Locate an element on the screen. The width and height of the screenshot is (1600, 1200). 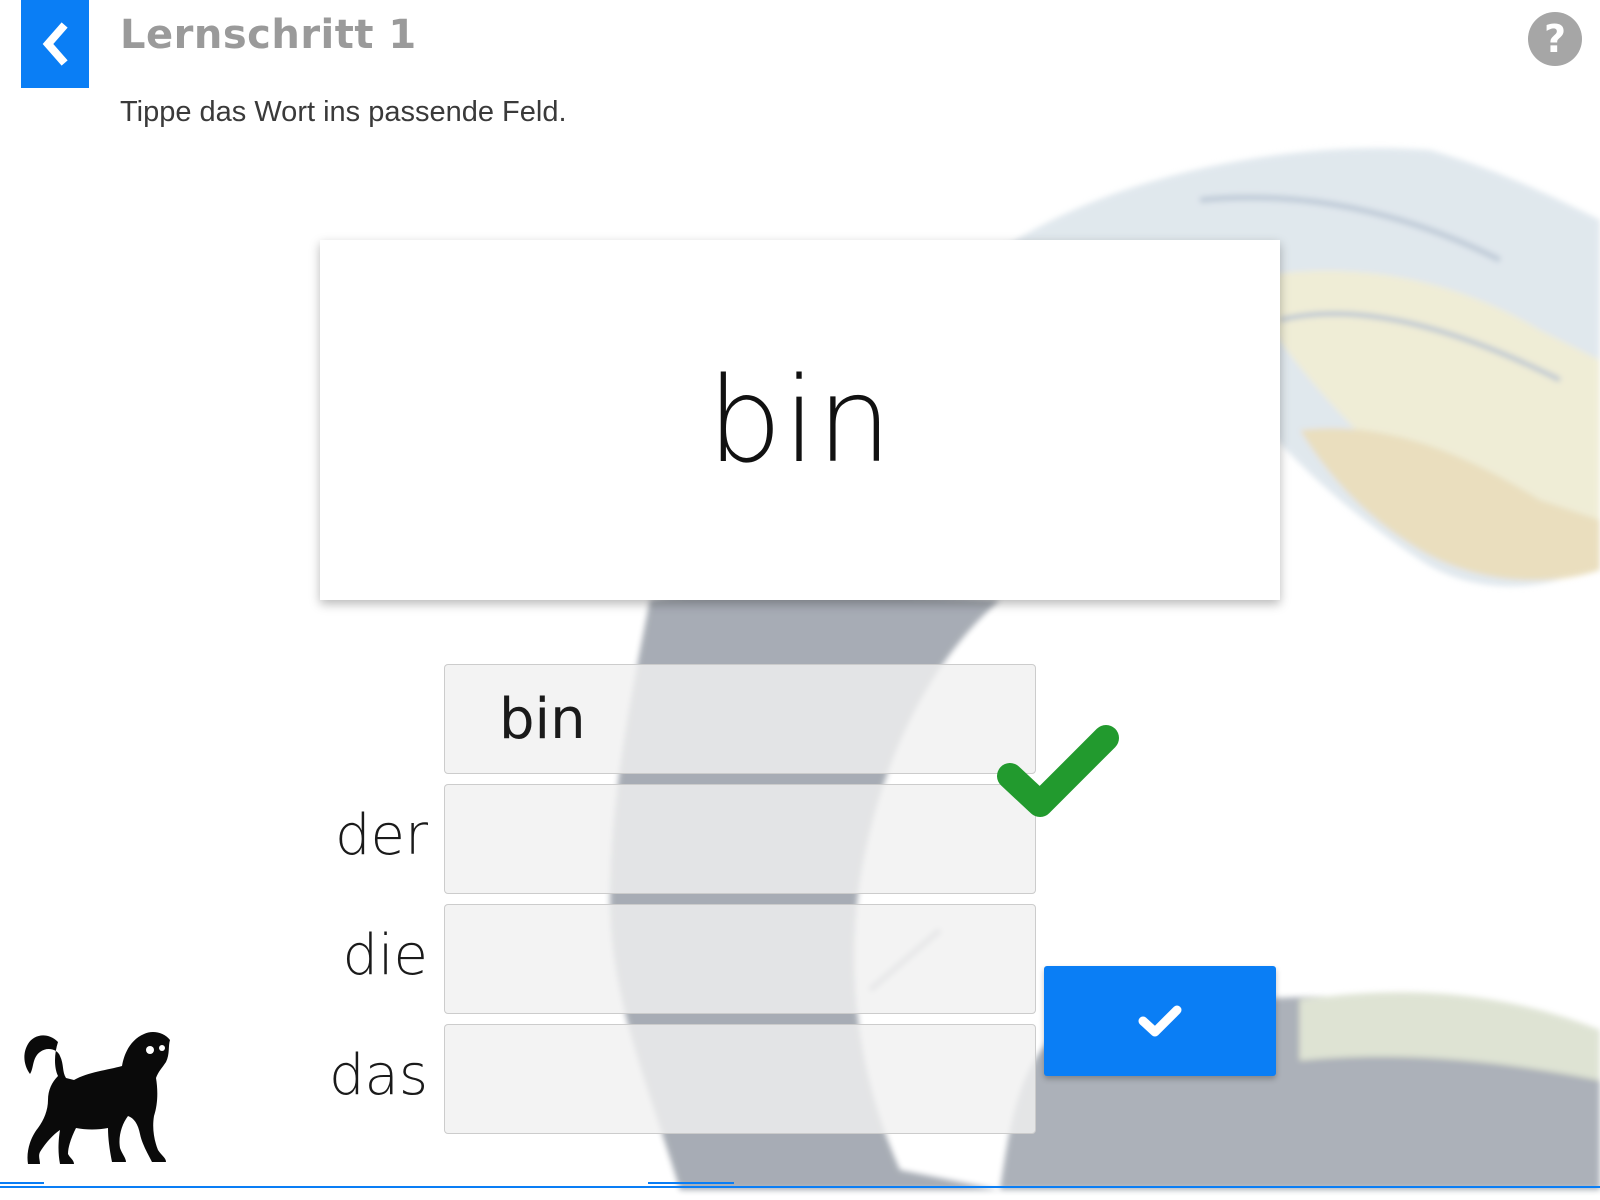
submit-button is located at coordinates (1160, 1021).